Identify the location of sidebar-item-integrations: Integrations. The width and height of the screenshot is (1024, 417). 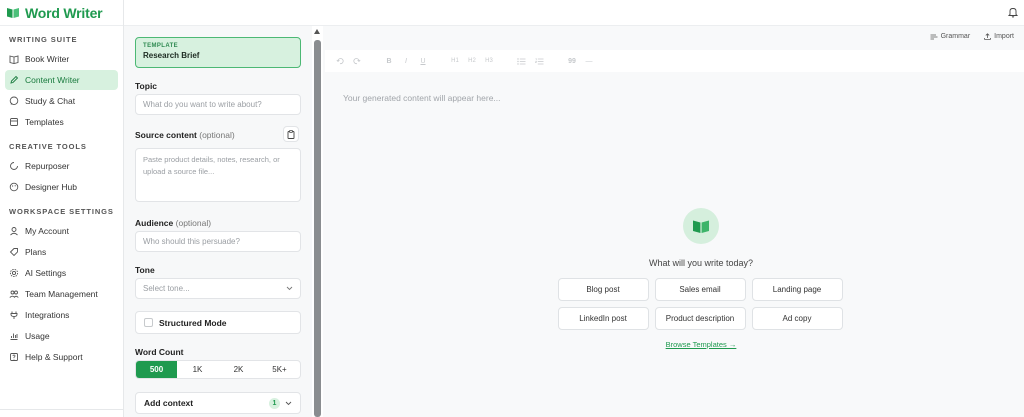
(61, 315).